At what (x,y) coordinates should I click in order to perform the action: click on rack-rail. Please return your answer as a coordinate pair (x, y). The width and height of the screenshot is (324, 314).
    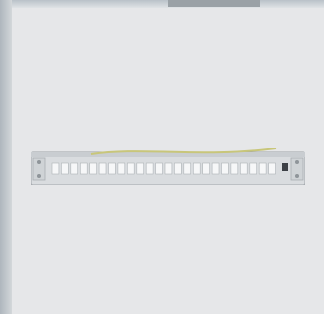
    Looking at the image, I should click on (6, 157).